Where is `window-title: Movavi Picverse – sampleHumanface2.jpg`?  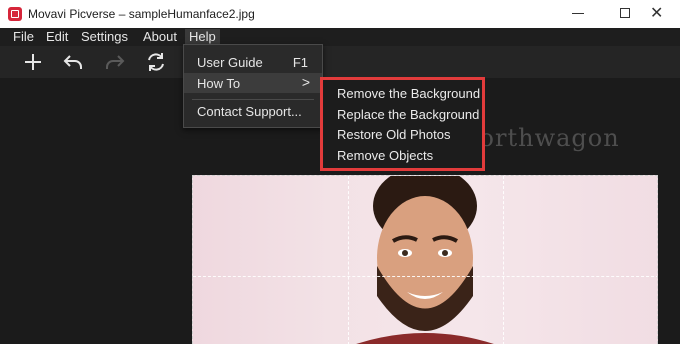 window-title: Movavi Picverse – sampleHumanface2.jpg is located at coordinates (141, 14).